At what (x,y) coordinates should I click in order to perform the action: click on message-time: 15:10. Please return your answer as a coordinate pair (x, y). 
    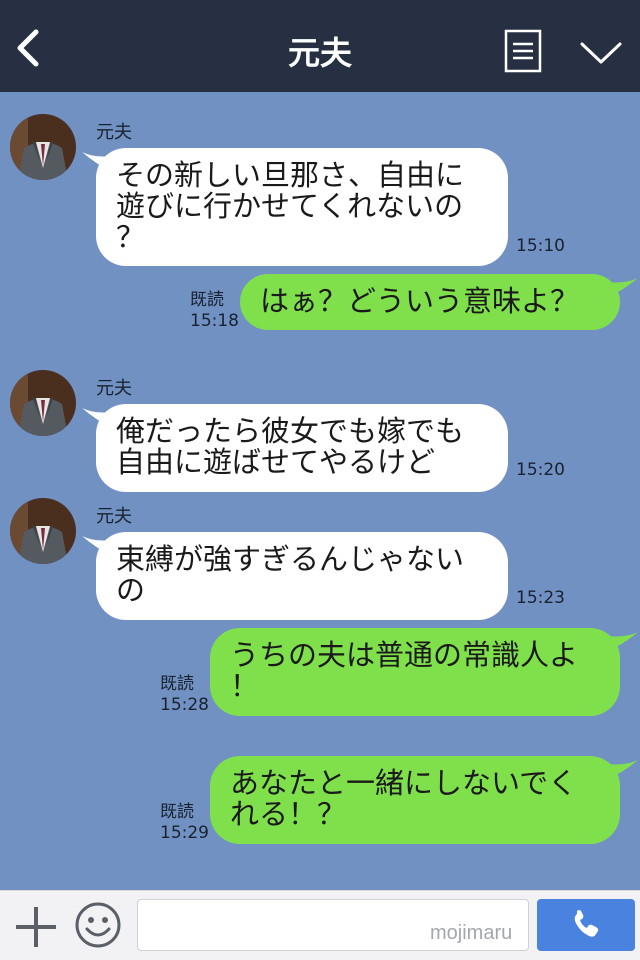
    Looking at the image, I should click on (540, 246).